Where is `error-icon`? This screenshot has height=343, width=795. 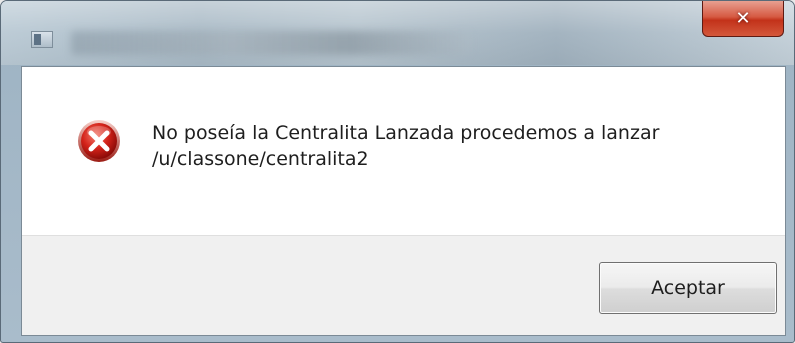 error-icon is located at coordinates (99, 141).